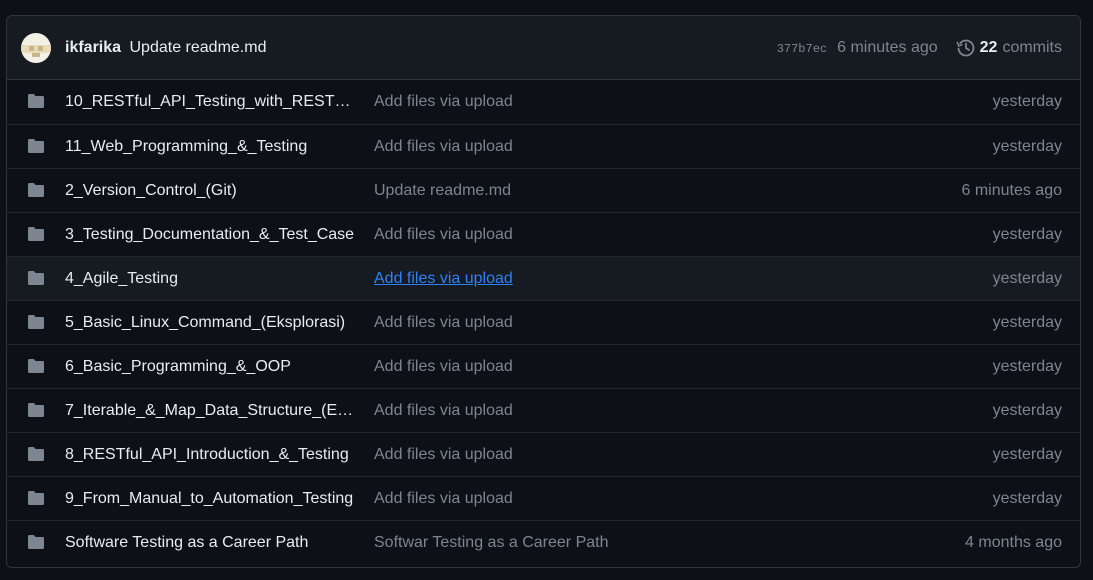  Describe the element at coordinates (211, 190) in the screenshot. I see `file-name-link: 2_Version_Control_(Git)` at that location.